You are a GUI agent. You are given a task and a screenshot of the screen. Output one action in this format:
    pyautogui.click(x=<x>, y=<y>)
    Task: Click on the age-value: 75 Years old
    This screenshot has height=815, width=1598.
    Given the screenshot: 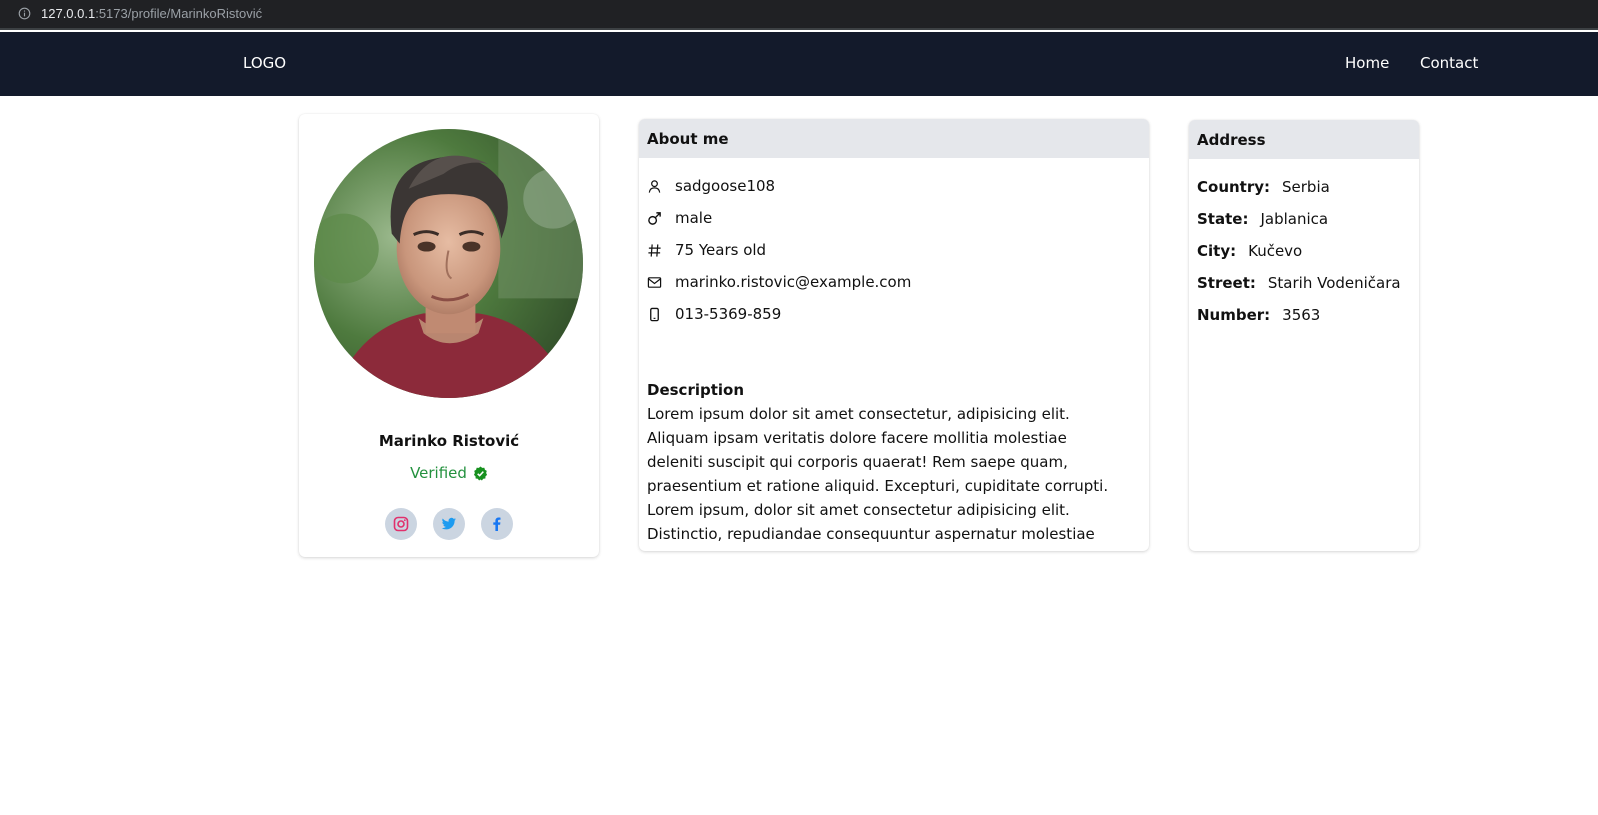 What is the action you would take?
    pyautogui.click(x=721, y=250)
    